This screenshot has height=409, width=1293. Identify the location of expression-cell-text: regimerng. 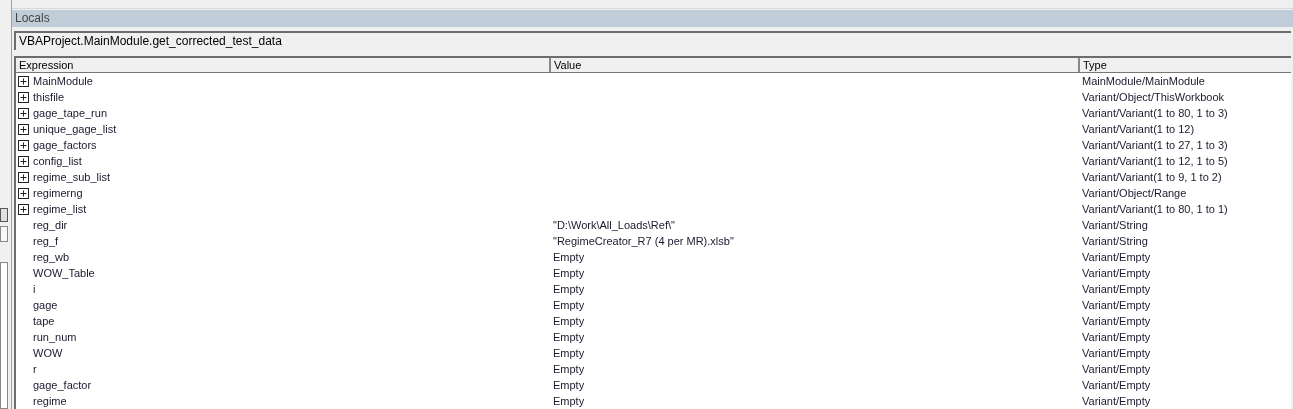
(58, 193).